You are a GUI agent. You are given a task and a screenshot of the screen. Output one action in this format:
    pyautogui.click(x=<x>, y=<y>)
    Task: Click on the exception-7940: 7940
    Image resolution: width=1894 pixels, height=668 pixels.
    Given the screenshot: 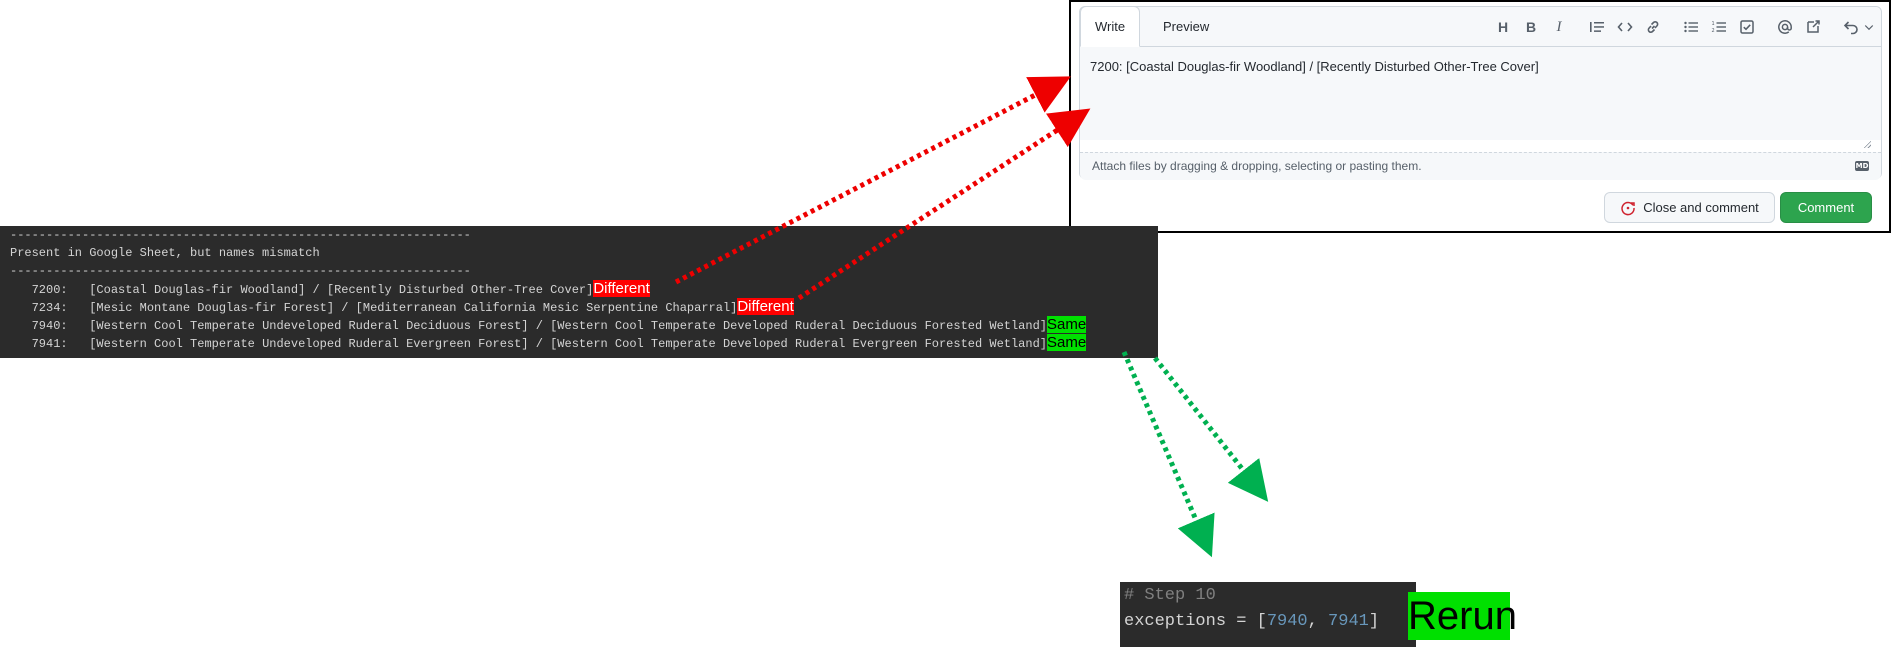 What is the action you would take?
    pyautogui.click(x=1287, y=621)
    